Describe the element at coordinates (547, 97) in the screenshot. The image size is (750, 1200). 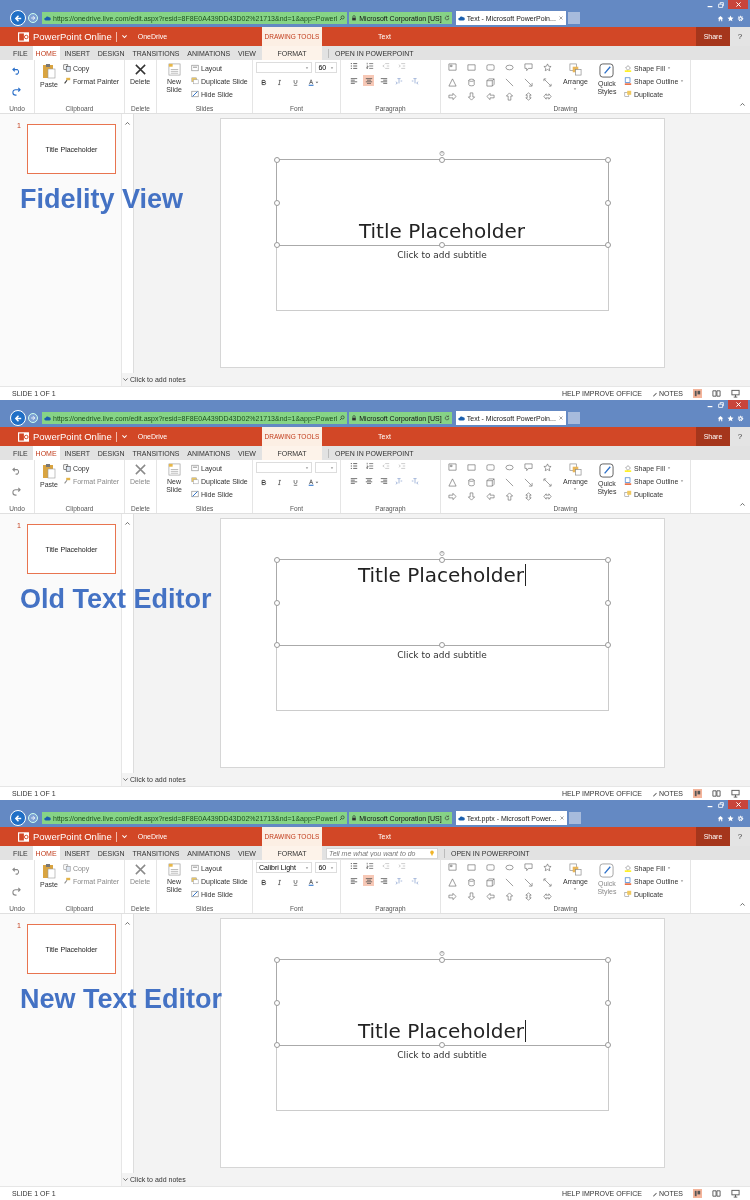
I see `left-right-arrow-icon` at that location.